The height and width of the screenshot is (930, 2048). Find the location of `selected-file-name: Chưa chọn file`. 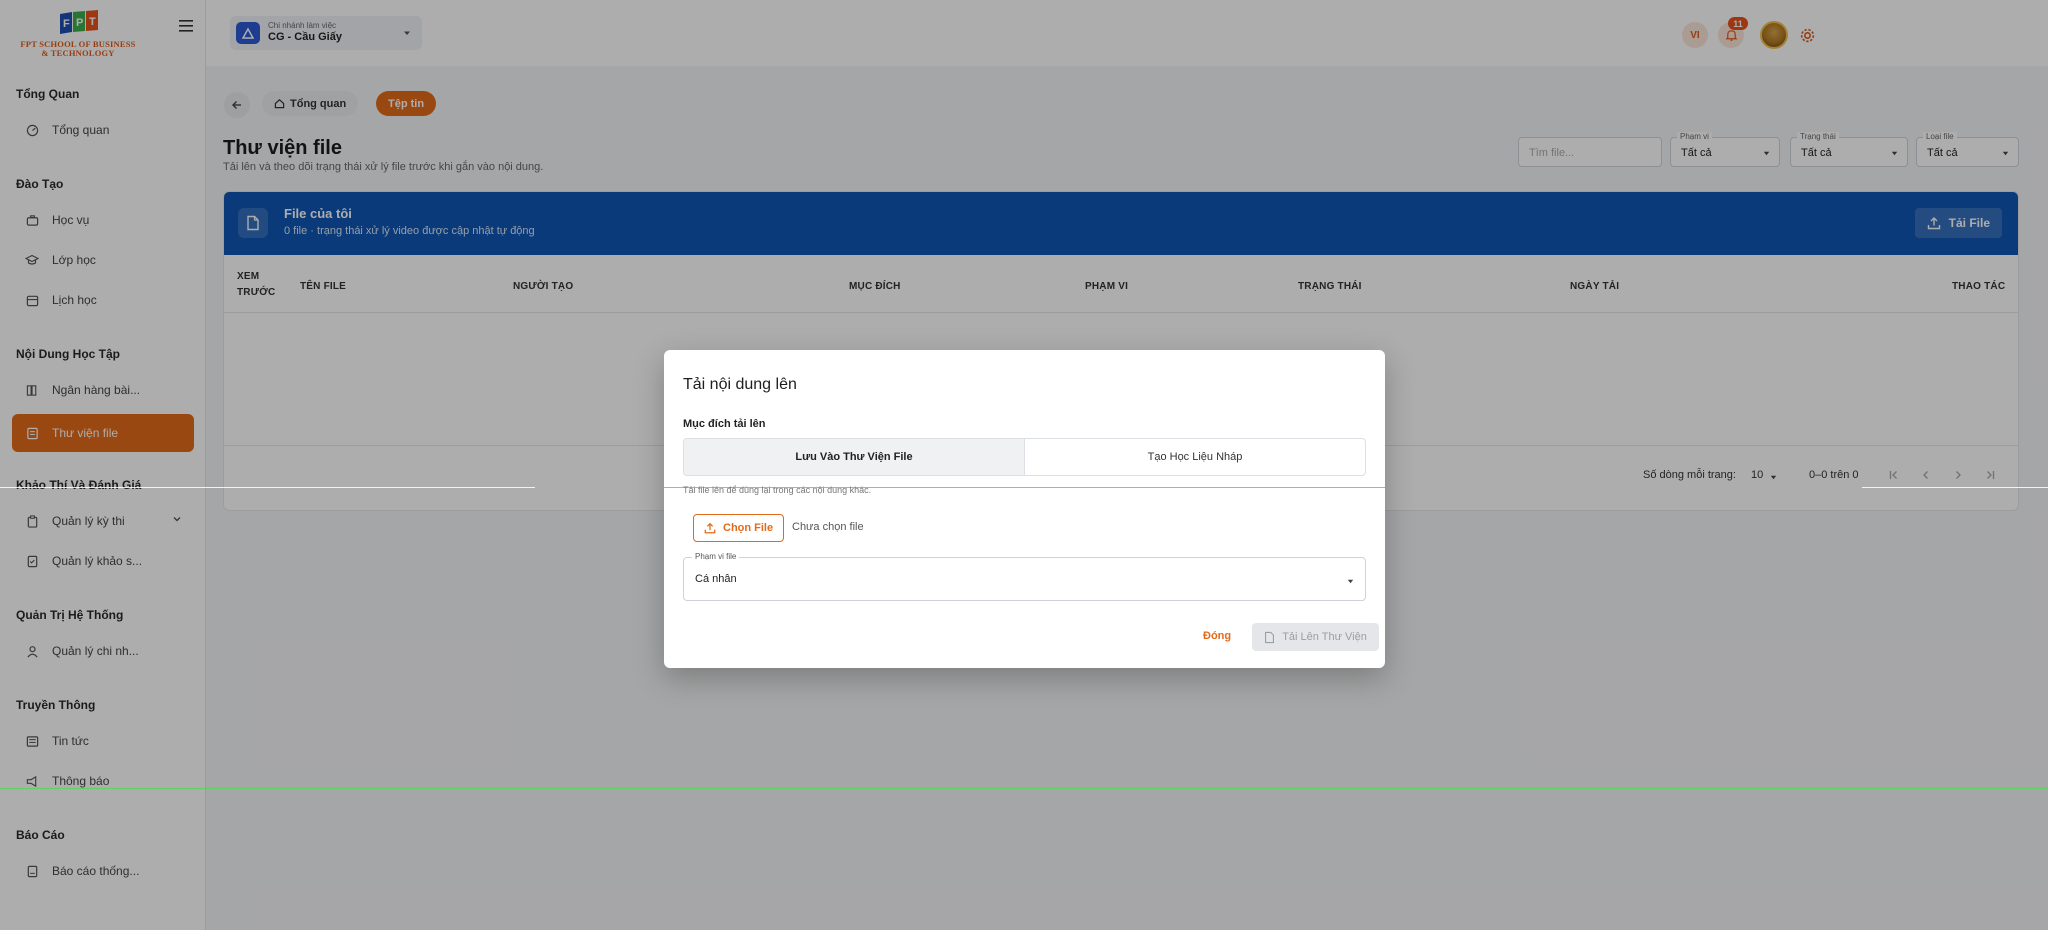

selected-file-name: Chưa chọn file is located at coordinates (828, 527).